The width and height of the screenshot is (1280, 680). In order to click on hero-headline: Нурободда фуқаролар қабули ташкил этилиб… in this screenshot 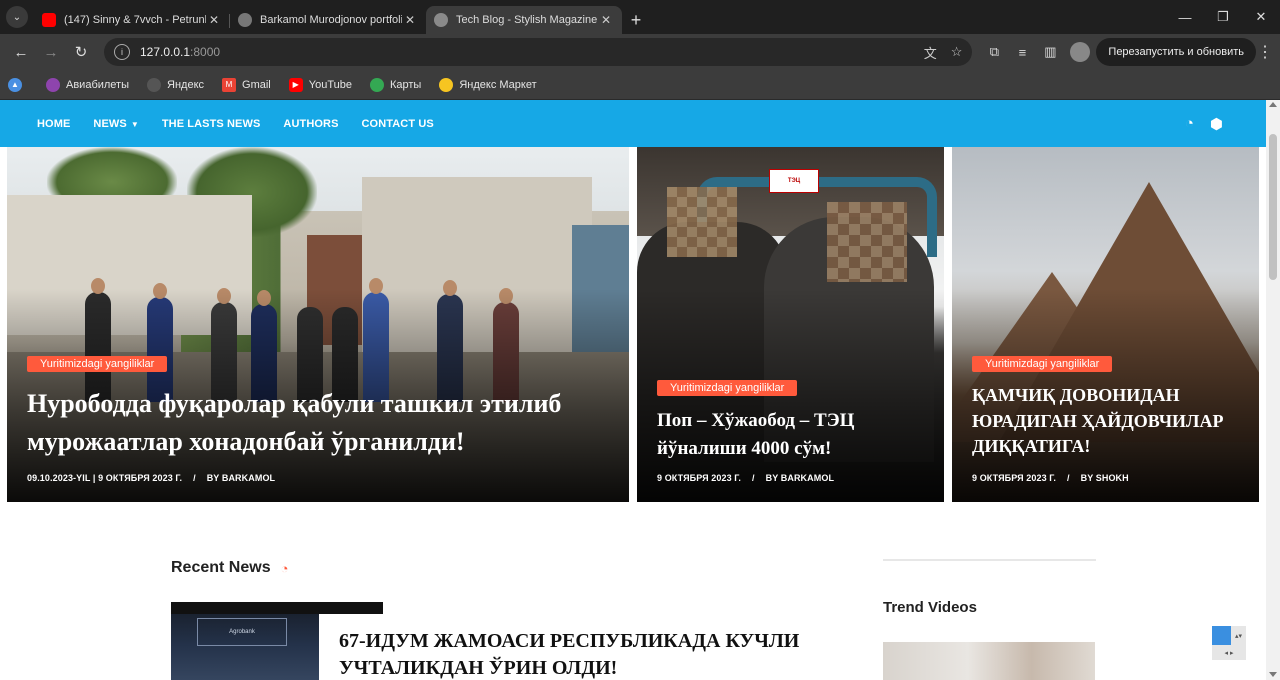, I will do `click(317, 423)`.